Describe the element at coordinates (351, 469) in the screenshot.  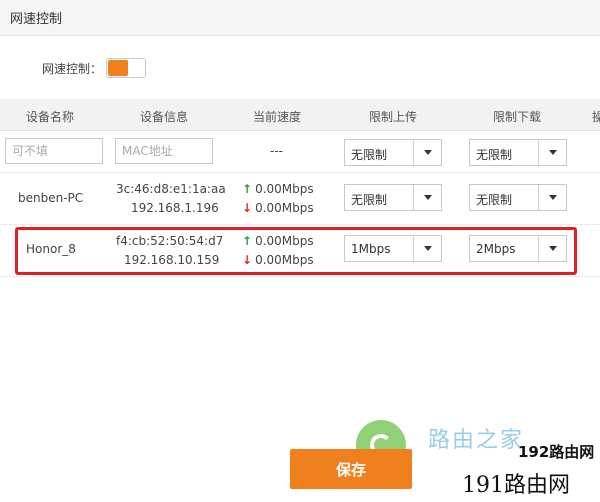
I see `save-button: 保存` at that location.